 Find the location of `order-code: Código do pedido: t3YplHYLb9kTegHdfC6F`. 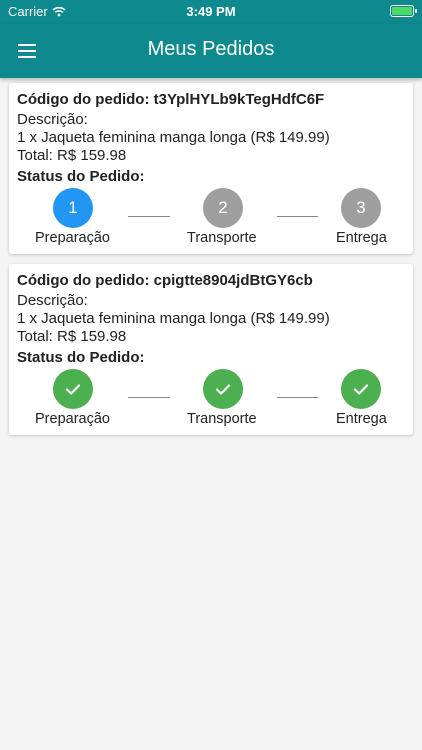

order-code: Código do pedido: t3YplHYLb9kTegHdfC6F is located at coordinates (171, 99).